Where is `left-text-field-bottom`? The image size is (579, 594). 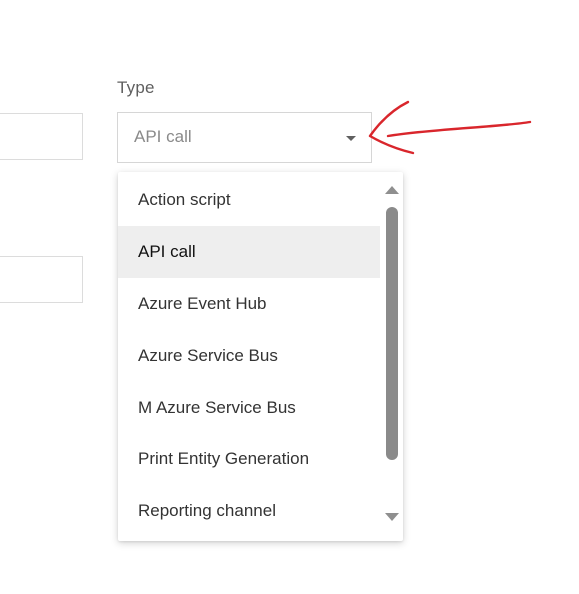
left-text-field-bottom is located at coordinates (41, 279).